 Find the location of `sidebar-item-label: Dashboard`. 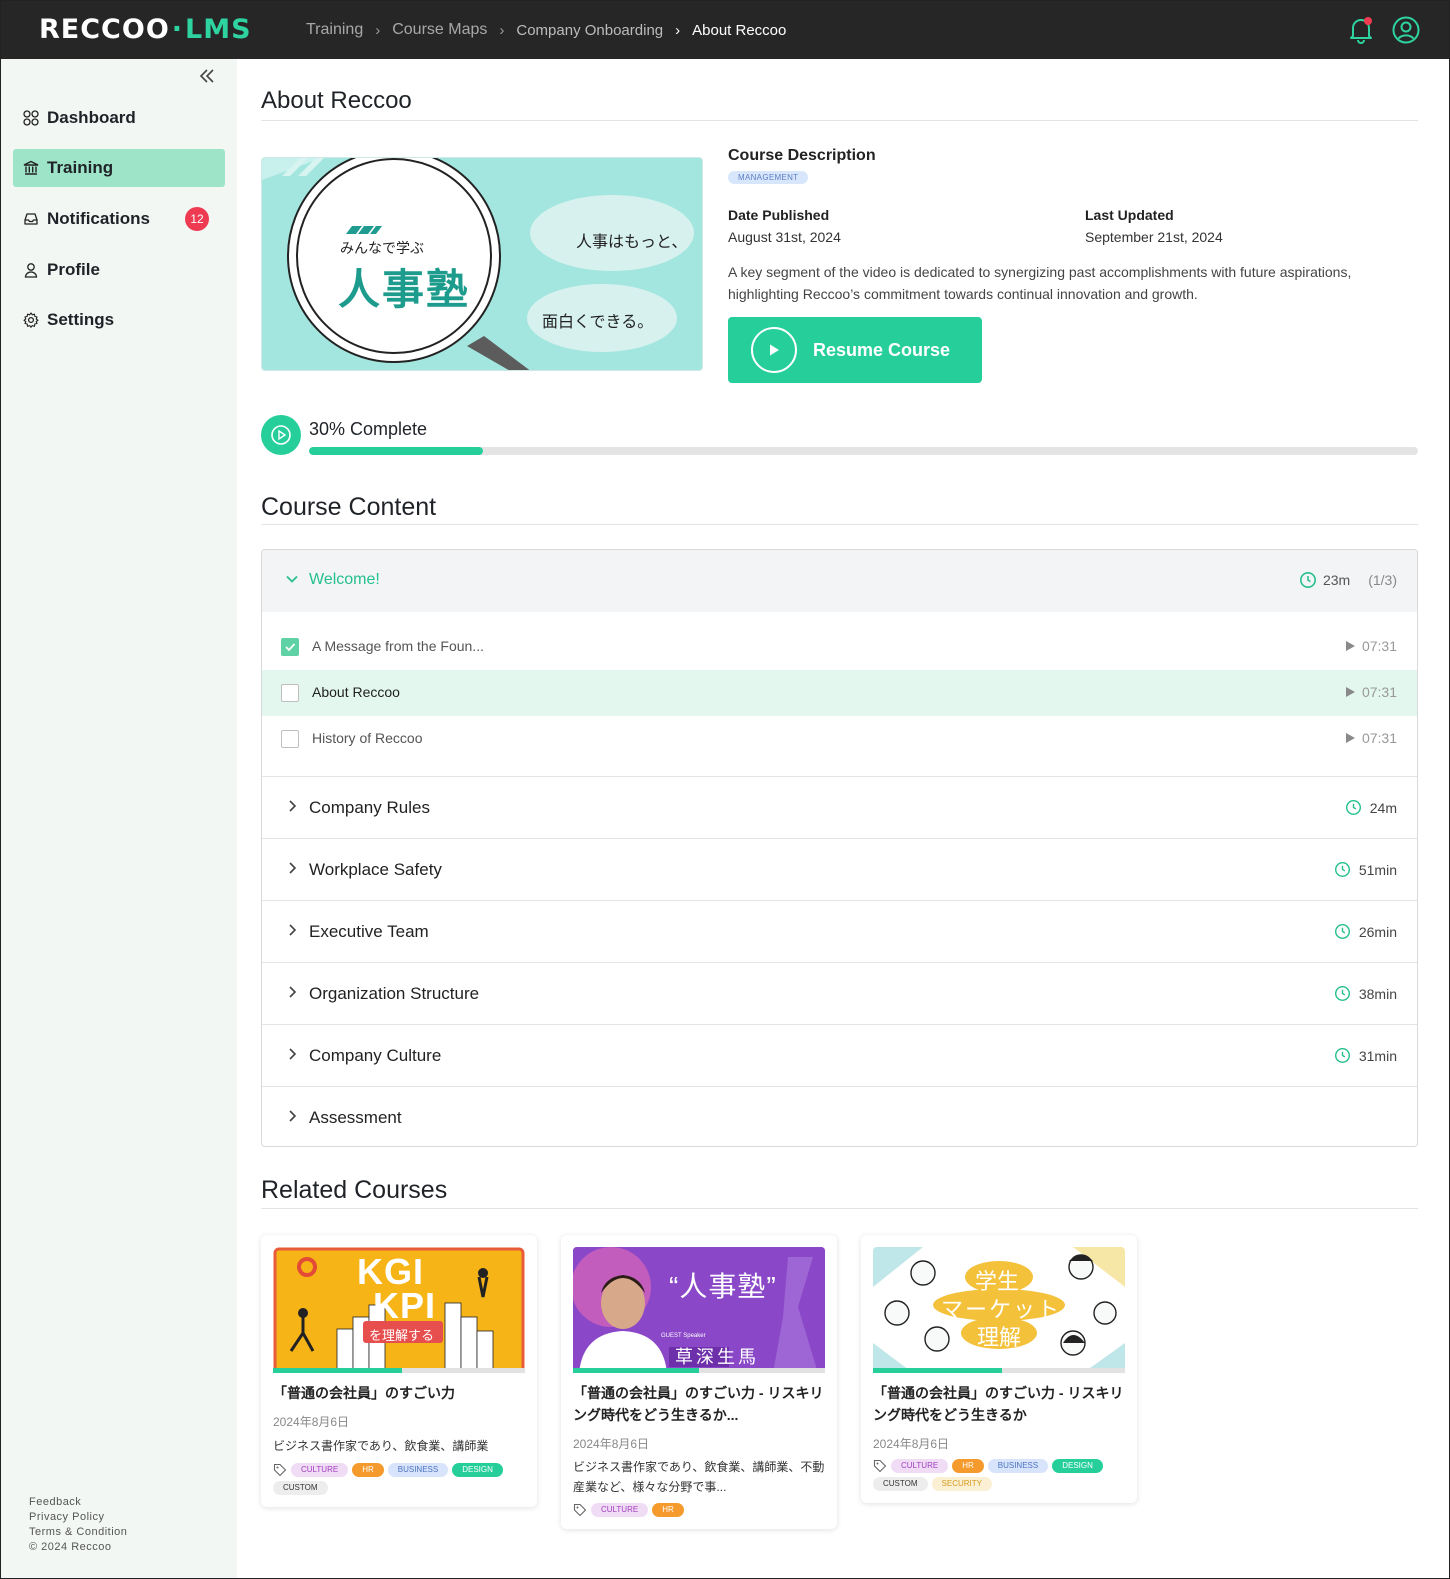

sidebar-item-label: Dashboard is located at coordinates (91, 117).